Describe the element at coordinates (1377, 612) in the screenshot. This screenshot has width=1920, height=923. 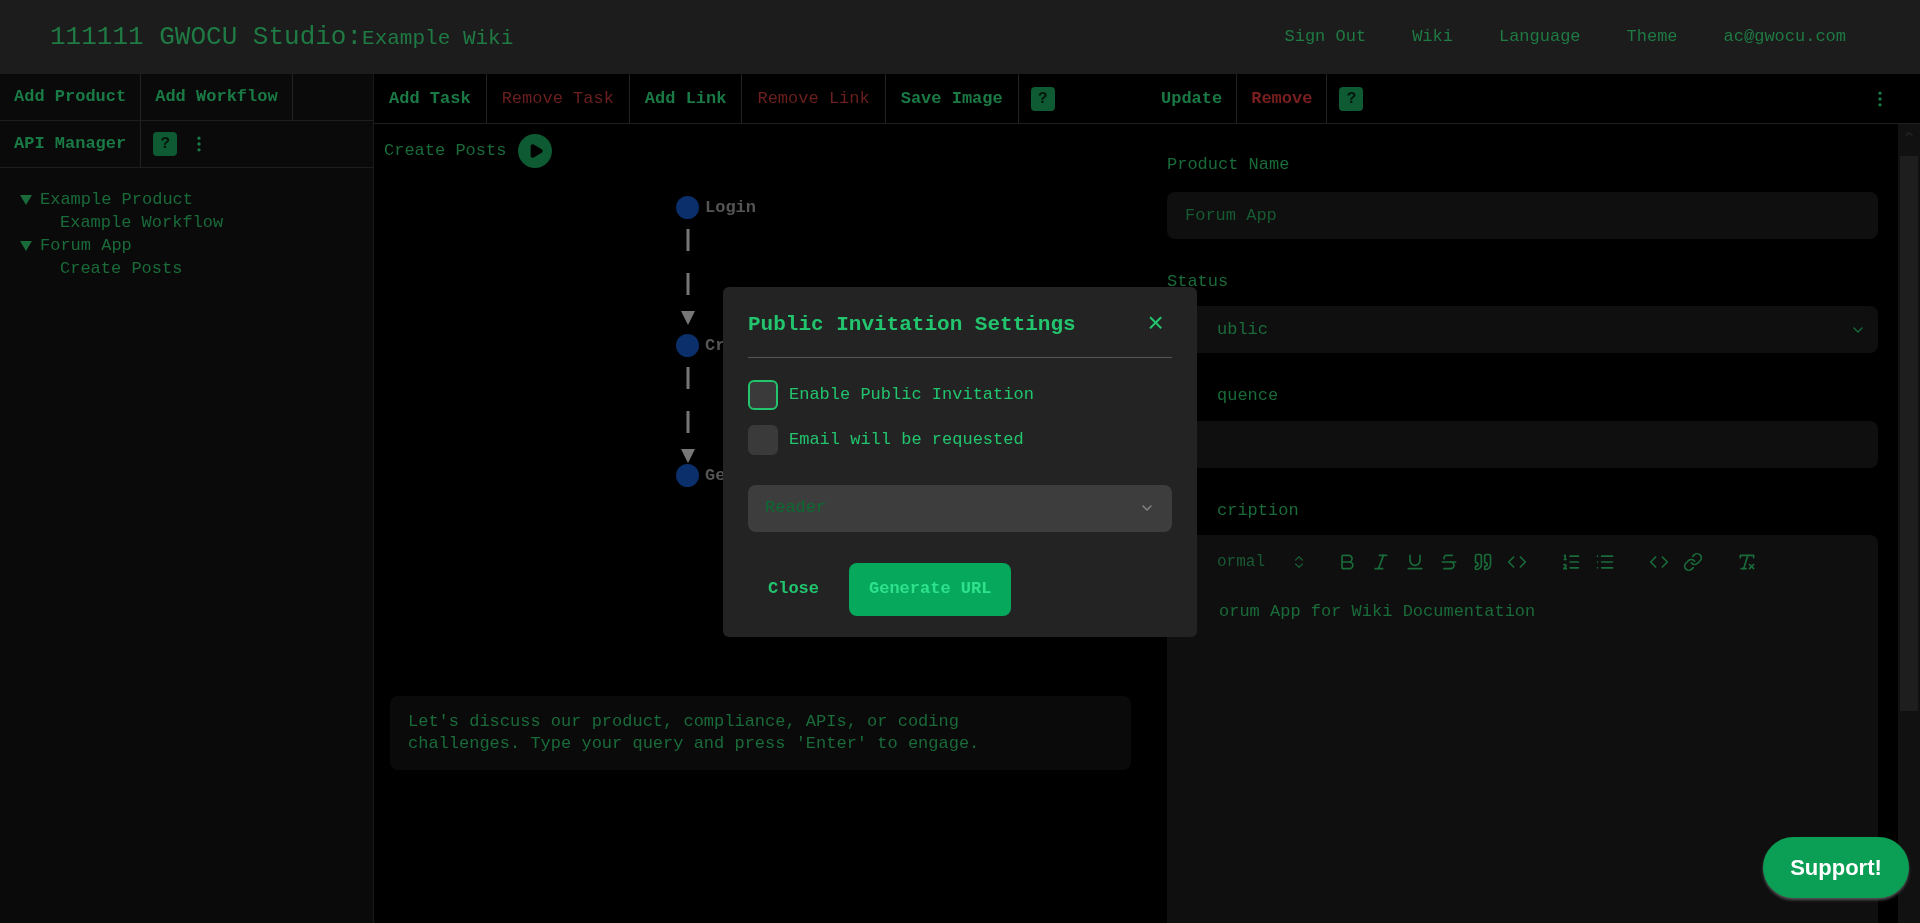
I see `description-text: orum App for Wiki Documentation` at that location.